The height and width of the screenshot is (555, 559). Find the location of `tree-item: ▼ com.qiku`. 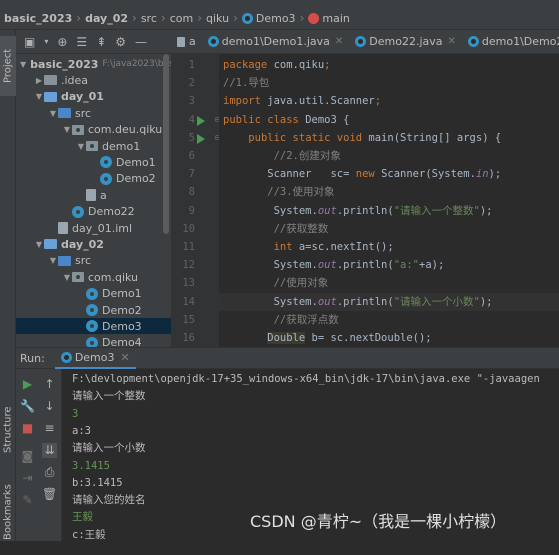

tree-item: ▼ com.qiku is located at coordinates (93, 277).